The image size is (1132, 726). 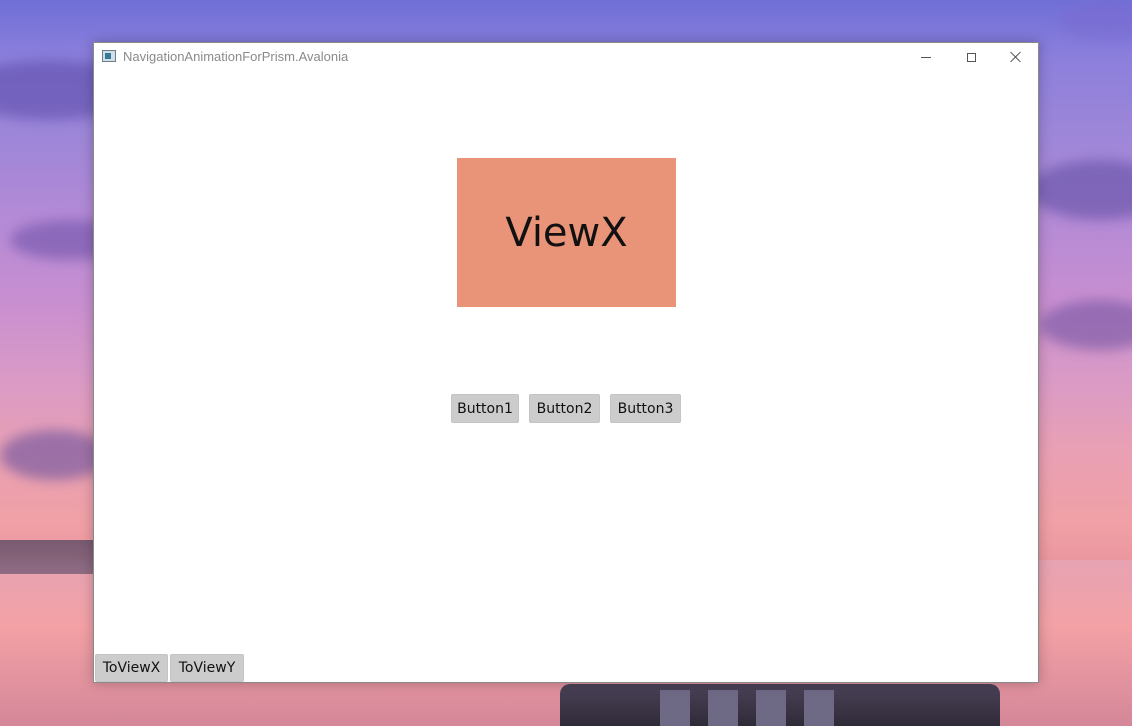 I want to click on title-bar: NavigationAnimationForPrism.Avalonia, so click(x=566, y=57).